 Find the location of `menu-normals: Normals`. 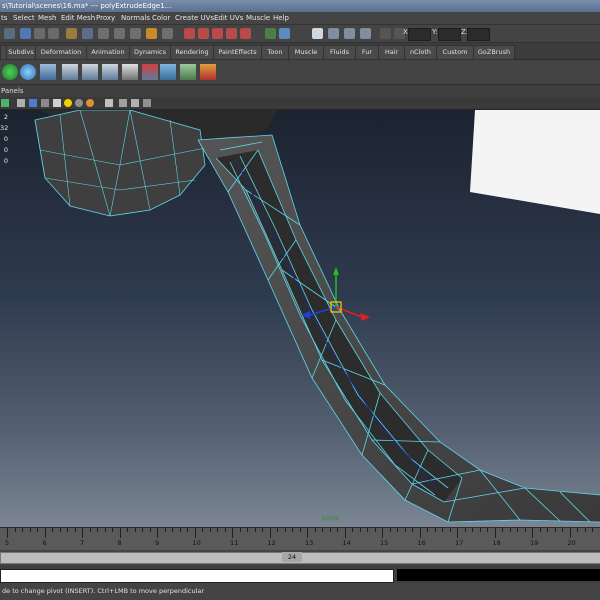

menu-normals: Normals is located at coordinates (135, 18).